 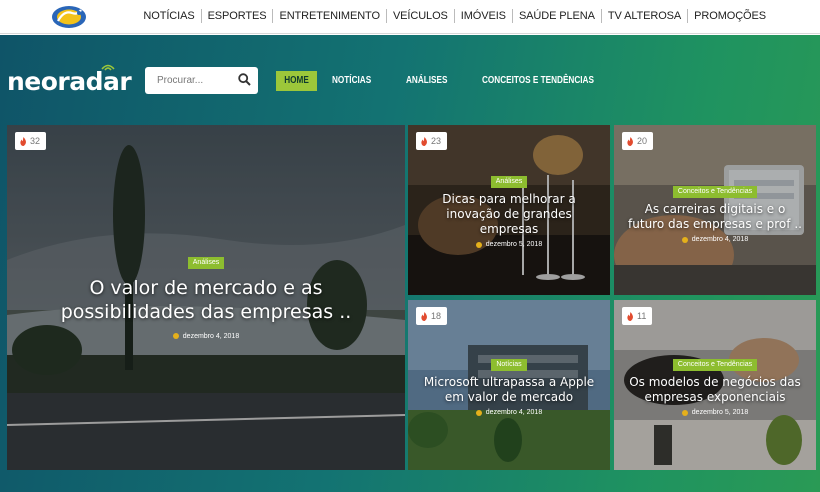 What do you see at coordinates (436, 316) in the screenshot?
I see `view-count: 18` at bounding box center [436, 316].